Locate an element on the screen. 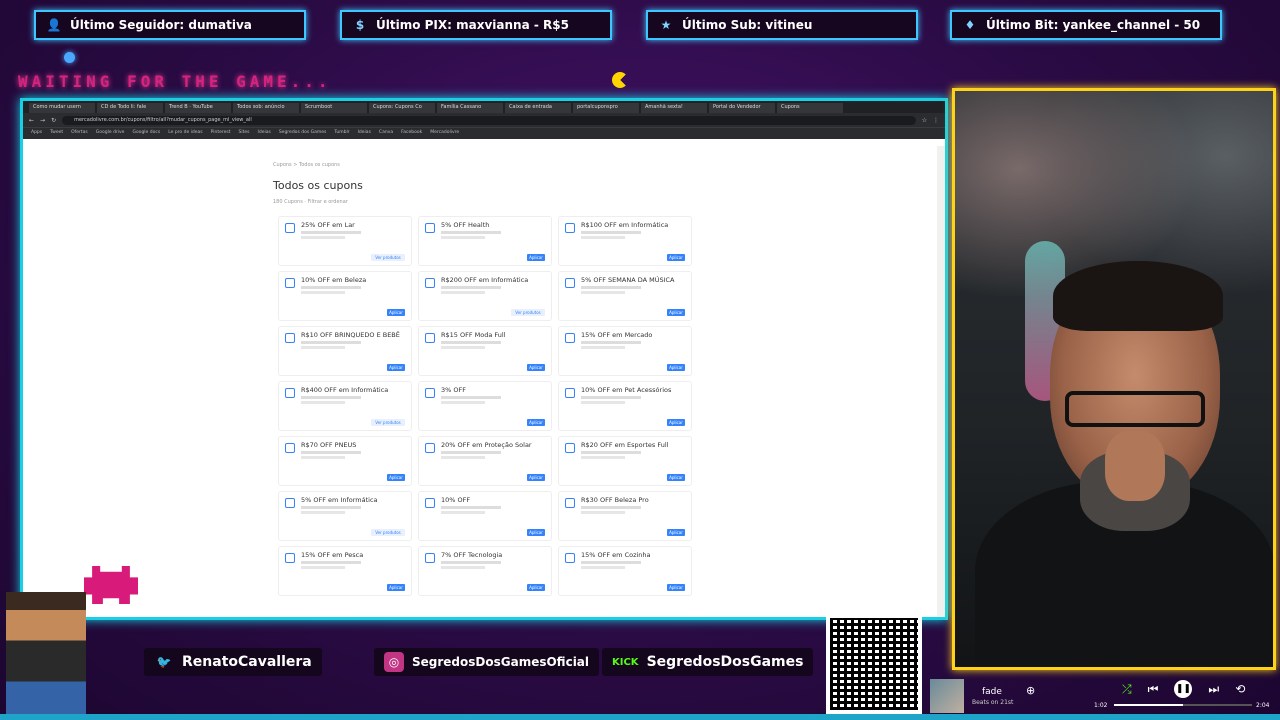 The height and width of the screenshot is (720, 1280). bookmark-item: Pinterest is located at coordinates (221, 133).